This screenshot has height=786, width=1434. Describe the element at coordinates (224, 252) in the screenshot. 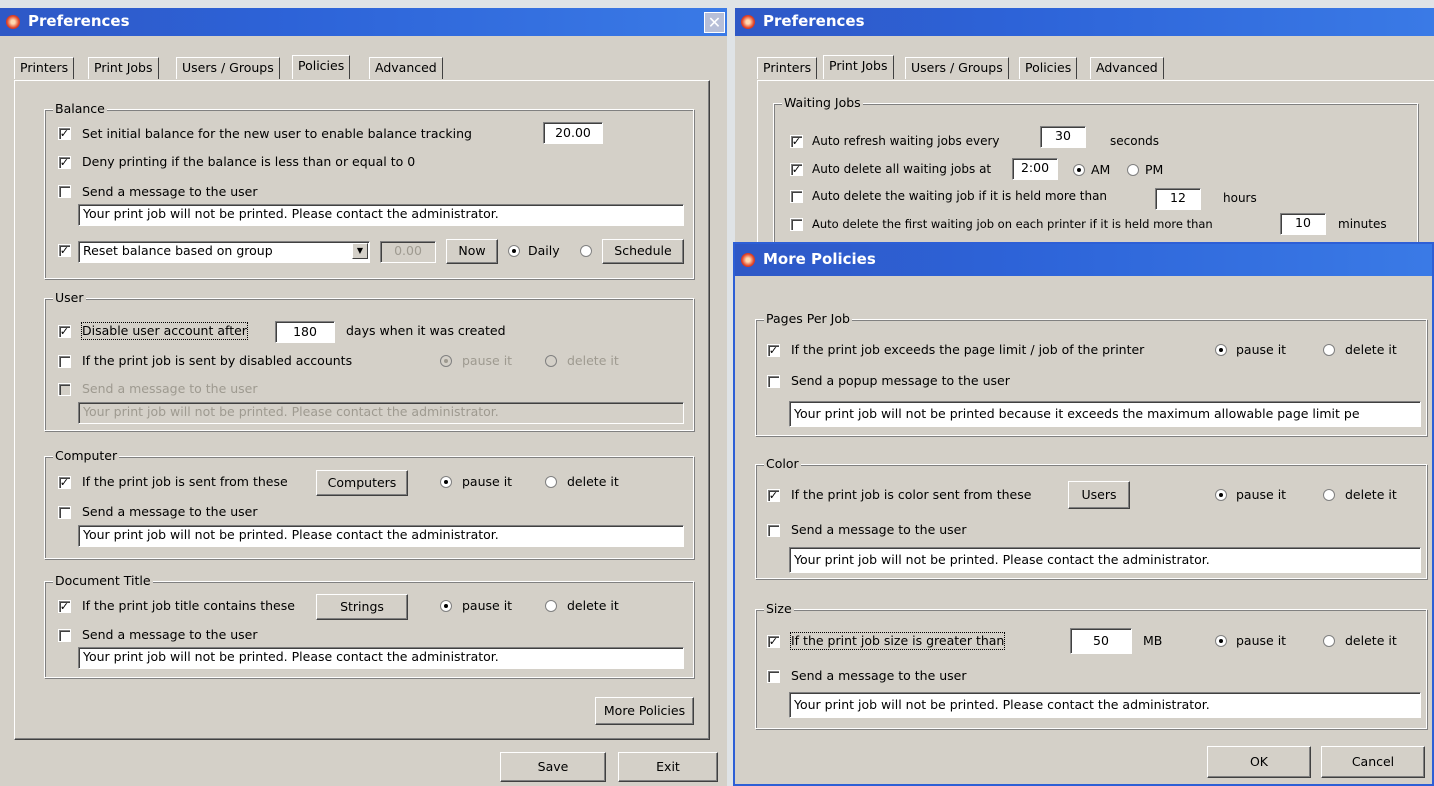

I see `reset-balance-select: Reset balance based on group ▼` at that location.